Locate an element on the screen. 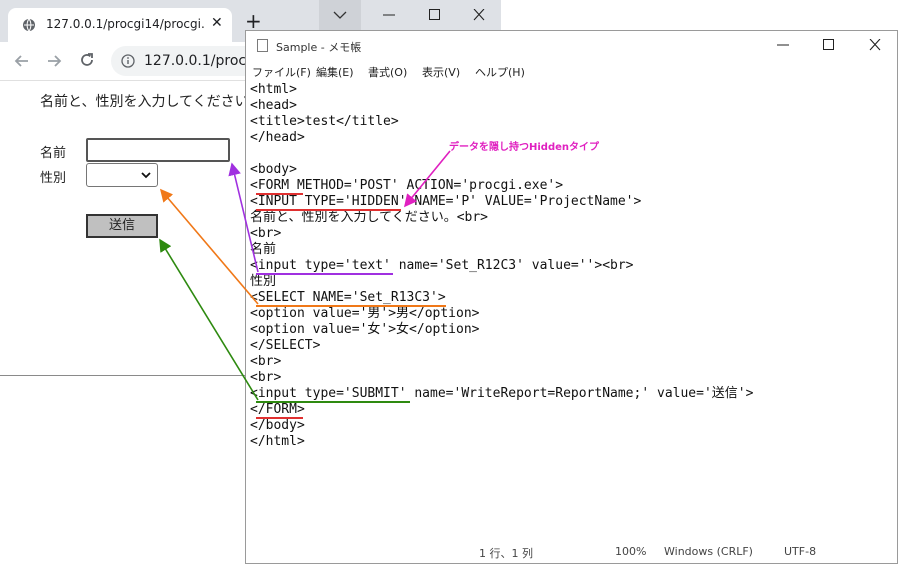  notepad-document-icon is located at coordinates (262, 45).